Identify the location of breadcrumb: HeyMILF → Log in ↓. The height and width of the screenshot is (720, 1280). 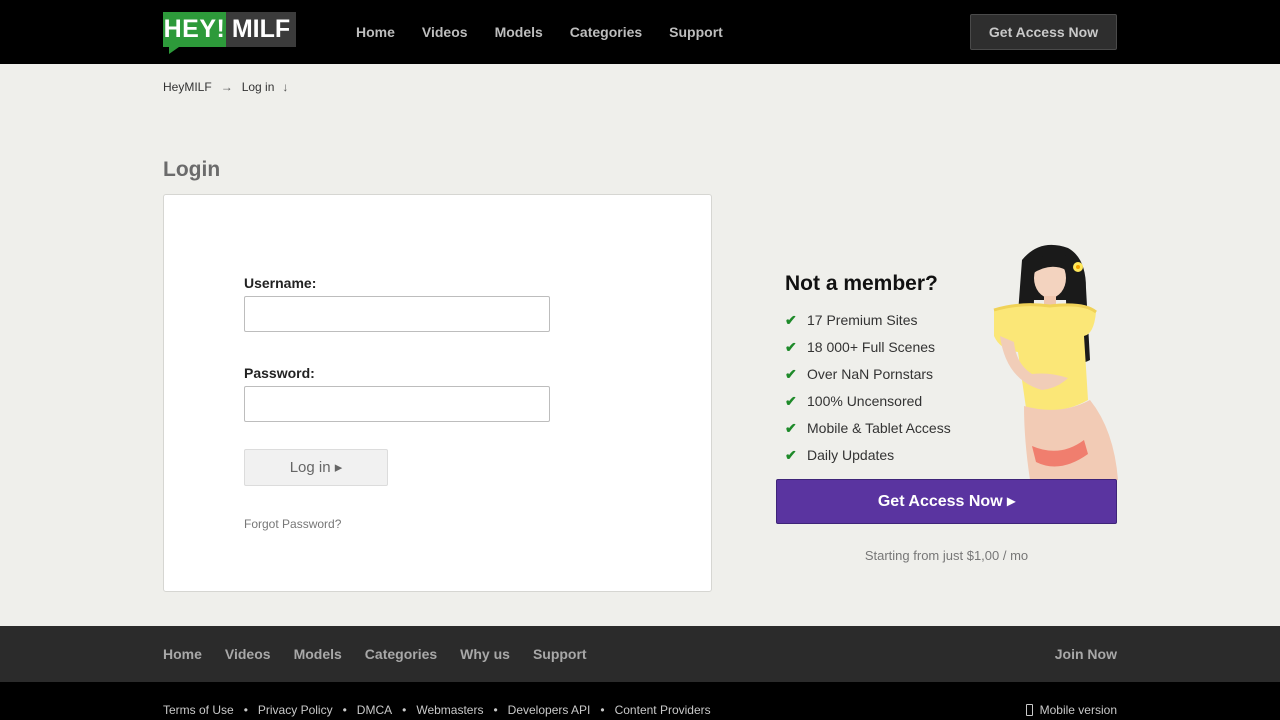
(225, 87).